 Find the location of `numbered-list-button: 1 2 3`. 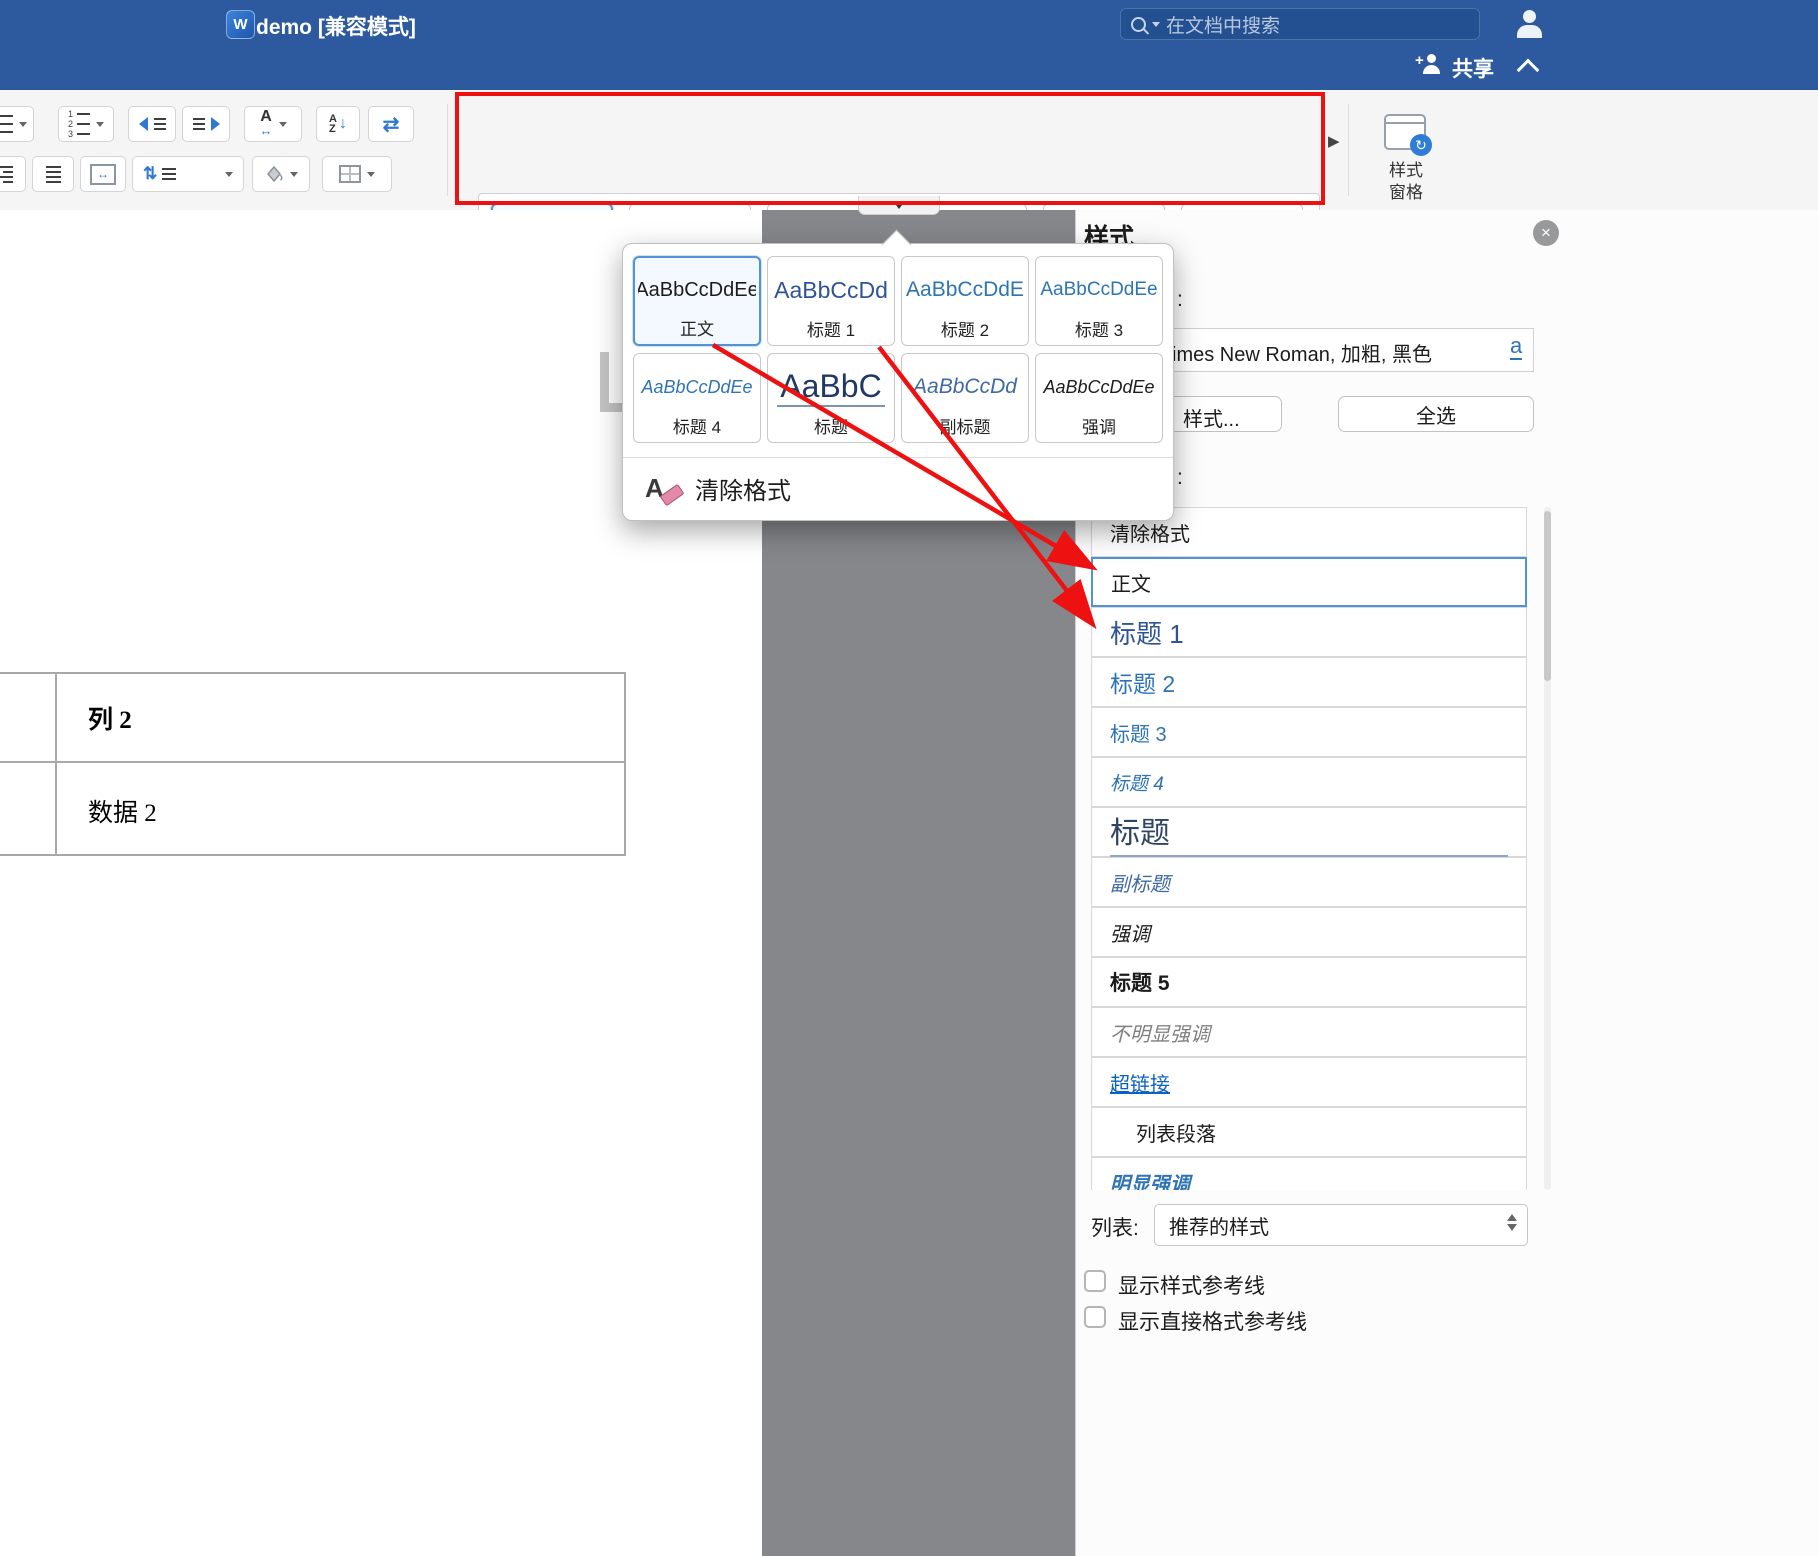

numbered-list-button: 1 2 3 is located at coordinates (86, 124).